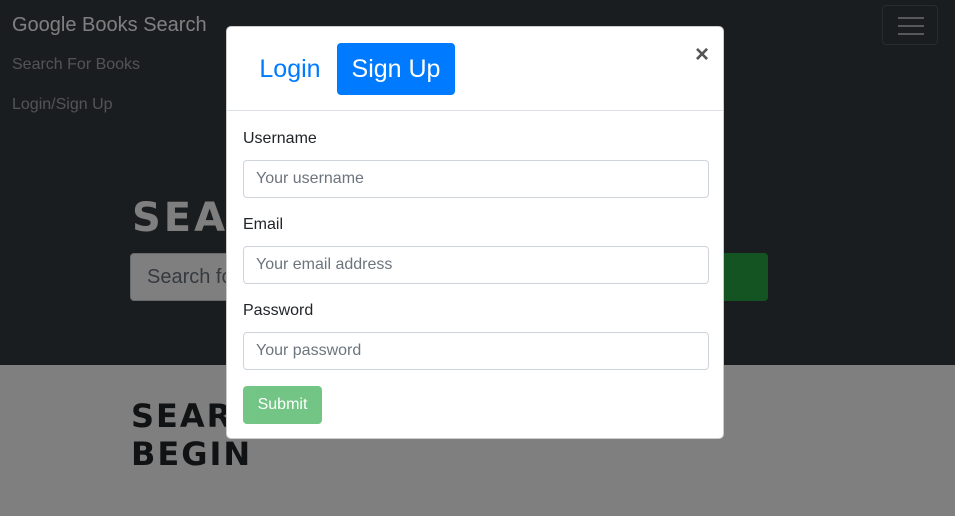  I want to click on email-input: Your email address, so click(476, 265).